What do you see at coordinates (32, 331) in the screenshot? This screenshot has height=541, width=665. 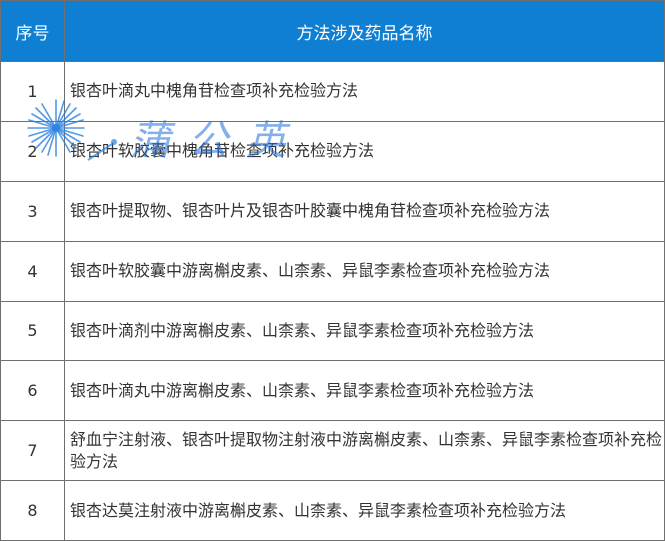 I see `row-number: 5` at bounding box center [32, 331].